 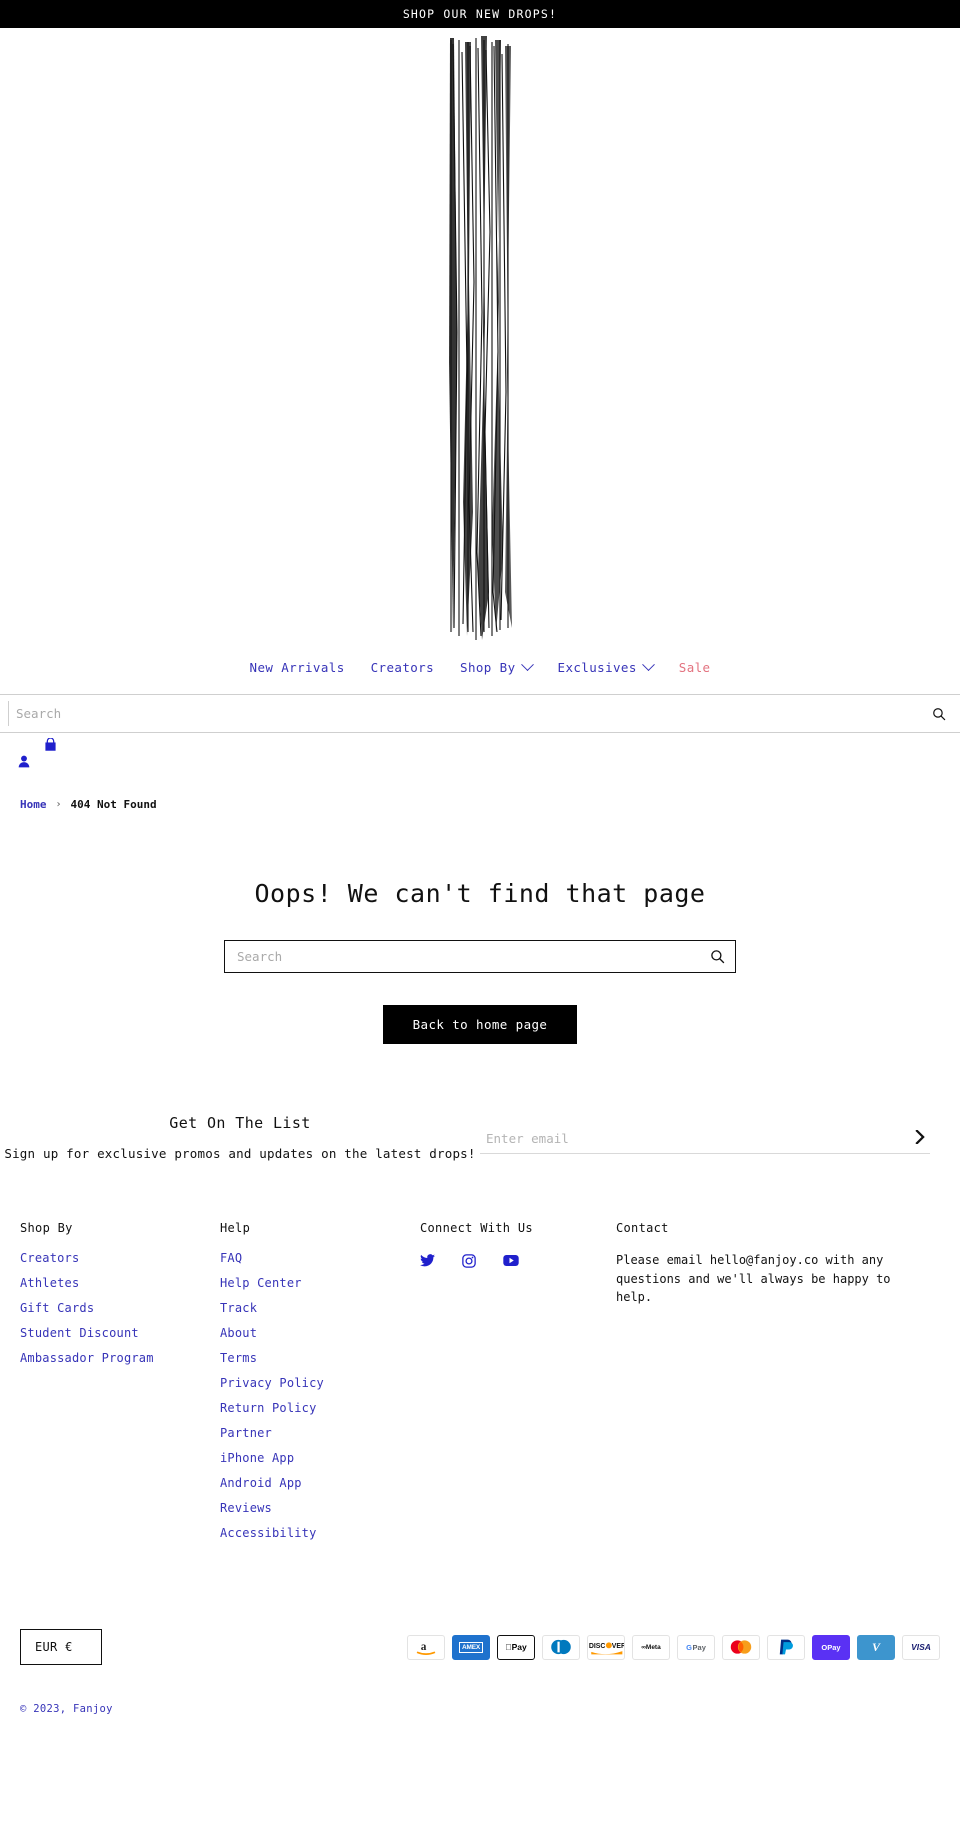 I want to click on nav-item-sale: Sale, so click(x=695, y=667).